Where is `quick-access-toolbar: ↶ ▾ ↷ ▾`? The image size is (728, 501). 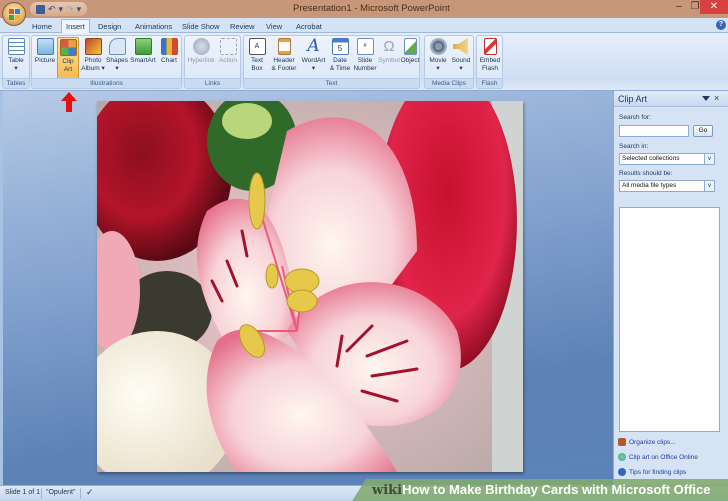 quick-access-toolbar: ↶ ▾ ↷ ▾ is located at coordinates (59, 9).